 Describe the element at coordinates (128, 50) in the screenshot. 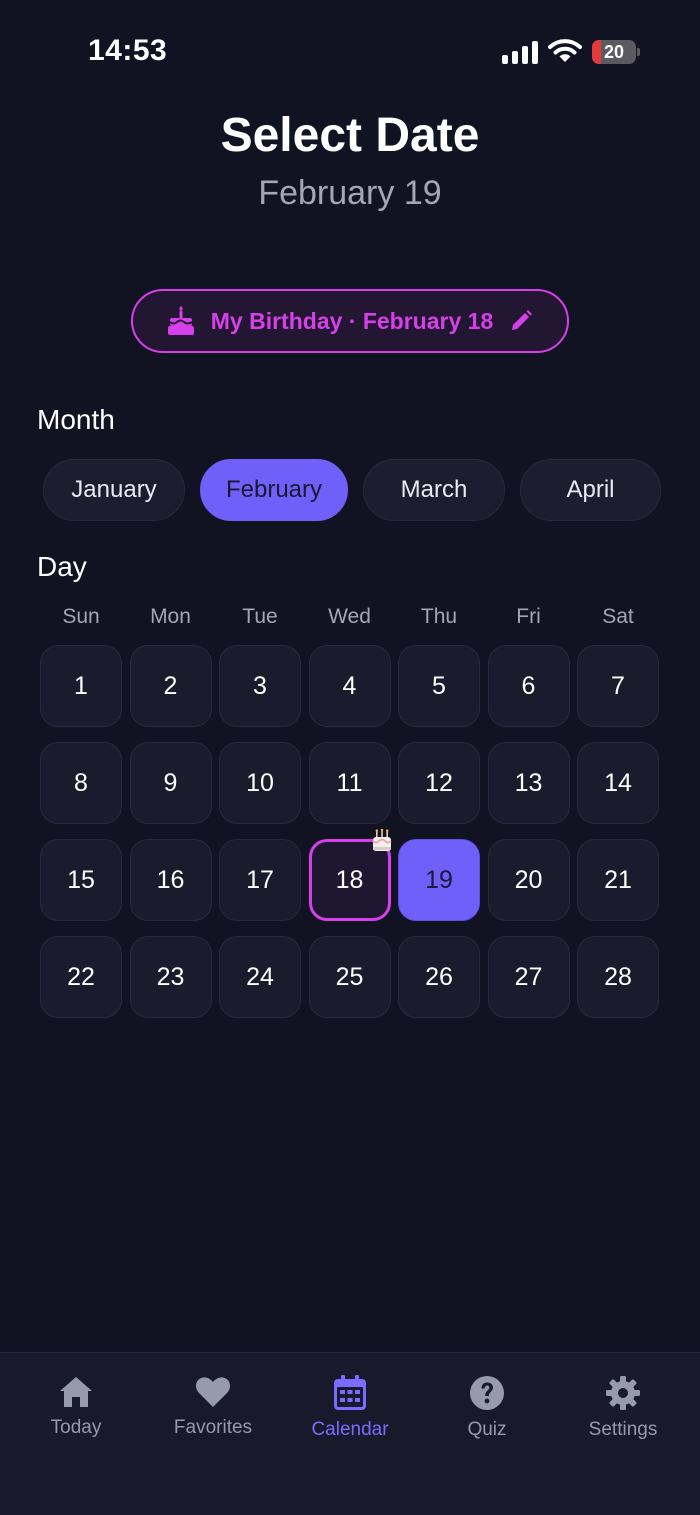

I see `status-time: 14:53` at that location.